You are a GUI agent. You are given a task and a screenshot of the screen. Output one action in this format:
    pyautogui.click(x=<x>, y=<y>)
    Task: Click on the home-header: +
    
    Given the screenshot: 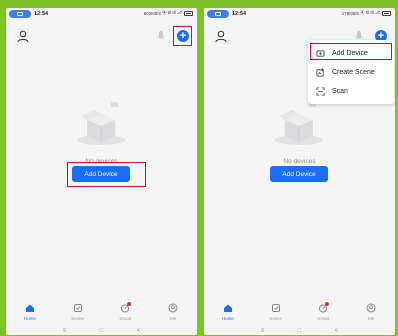 What is the action you would take?
    pyautogui.click(x=101, y=37)
    